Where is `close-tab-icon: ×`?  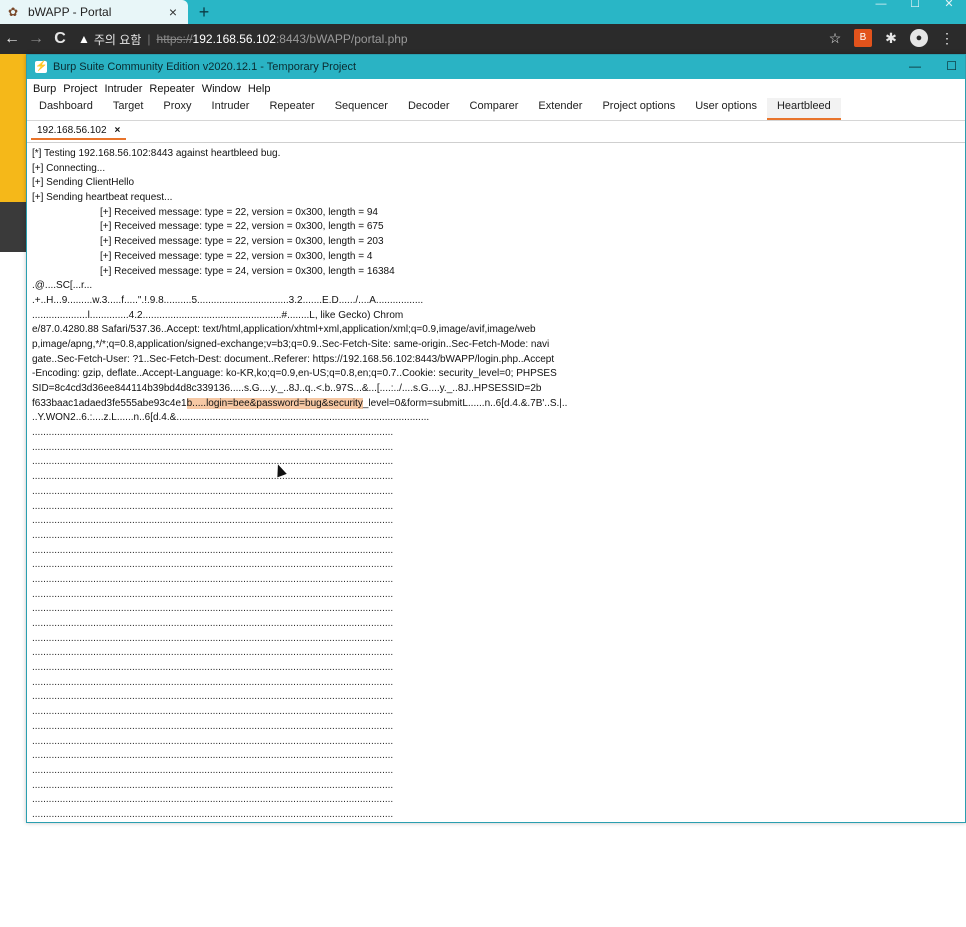
close-tab-icon: × is located at coordinates (173, 12).